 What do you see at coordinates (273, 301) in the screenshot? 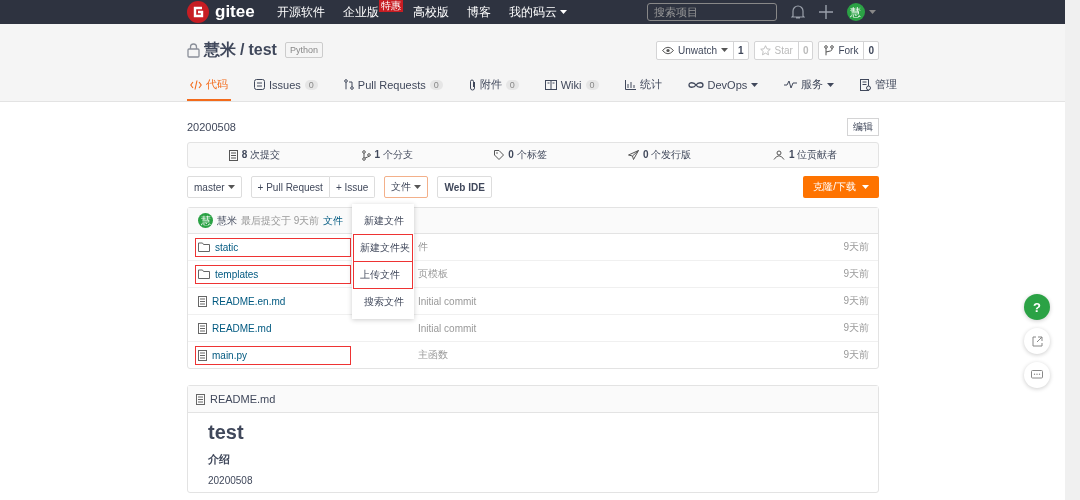
I see `file-name-link: README.en.md` at bounding box center [273, 301].